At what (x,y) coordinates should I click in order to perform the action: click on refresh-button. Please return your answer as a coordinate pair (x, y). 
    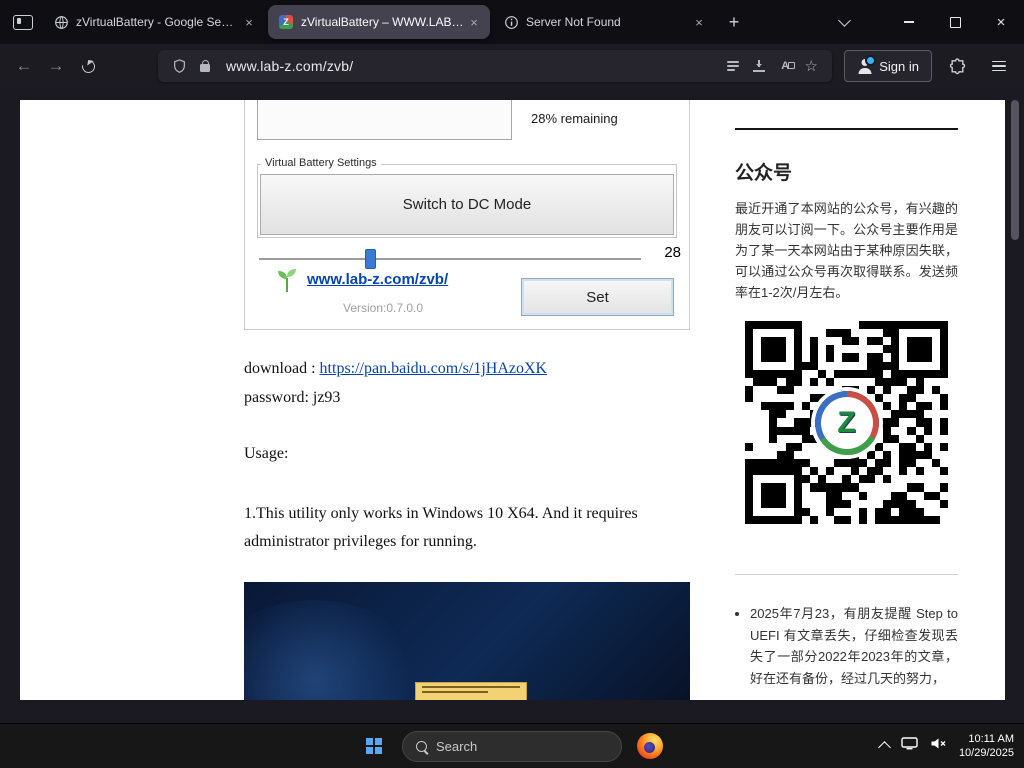
    Looking at the image, I should click on (88, 66).